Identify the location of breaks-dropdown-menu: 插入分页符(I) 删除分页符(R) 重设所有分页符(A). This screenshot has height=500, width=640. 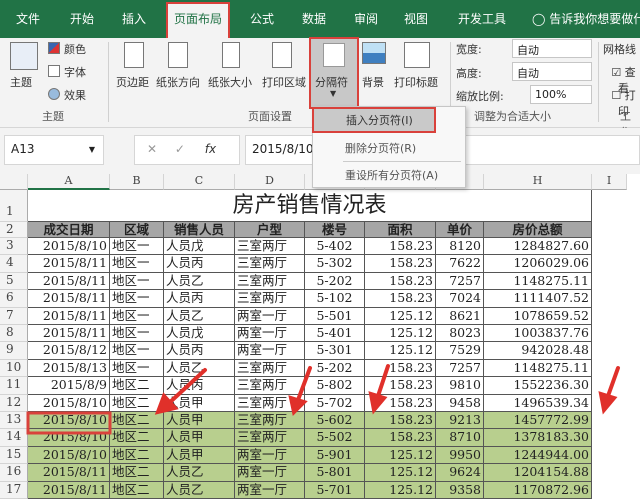
(389, 147).